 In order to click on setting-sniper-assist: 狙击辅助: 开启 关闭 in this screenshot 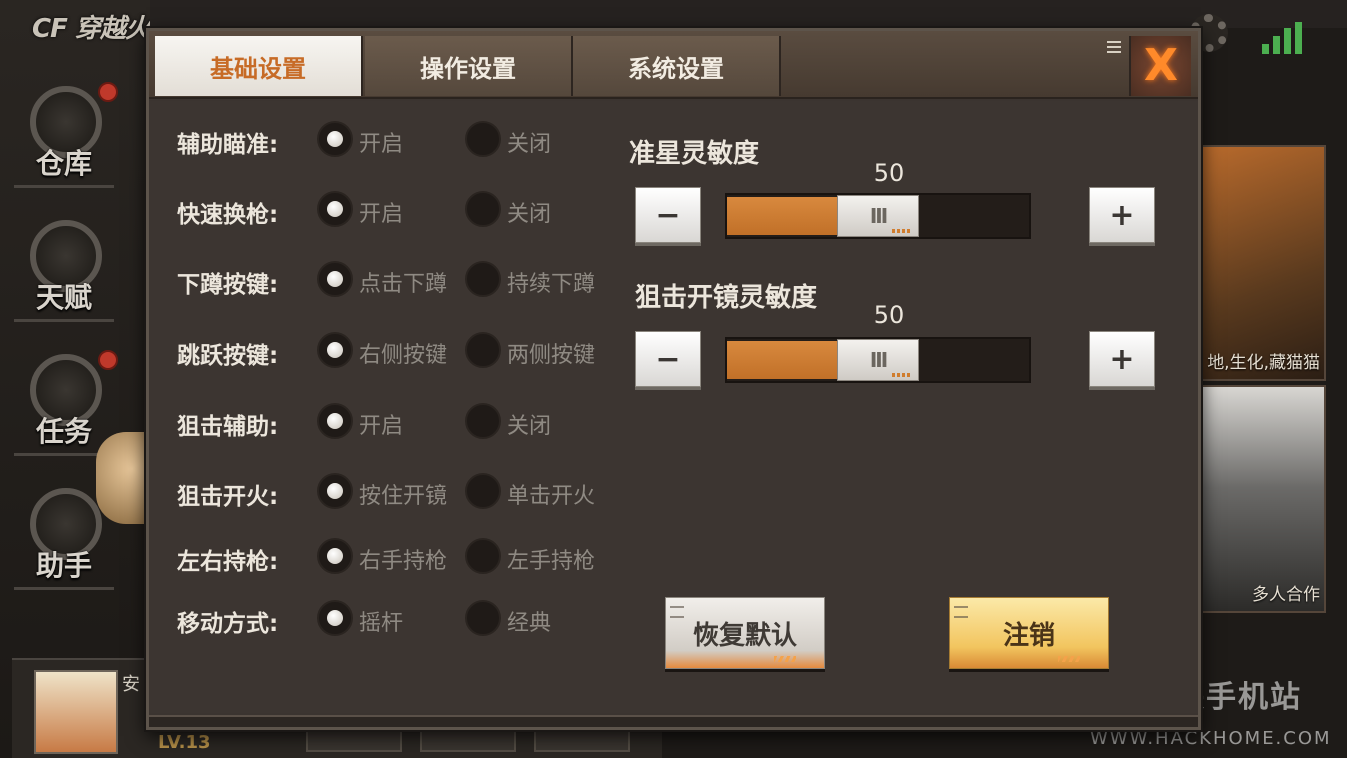, I will do `click(397, 423)`.